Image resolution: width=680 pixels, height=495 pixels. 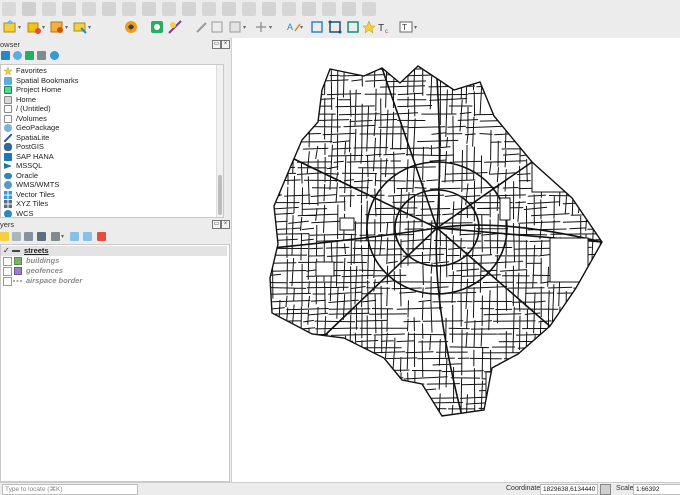 I want to click on annotation-icon, so click(x=169, y=9).